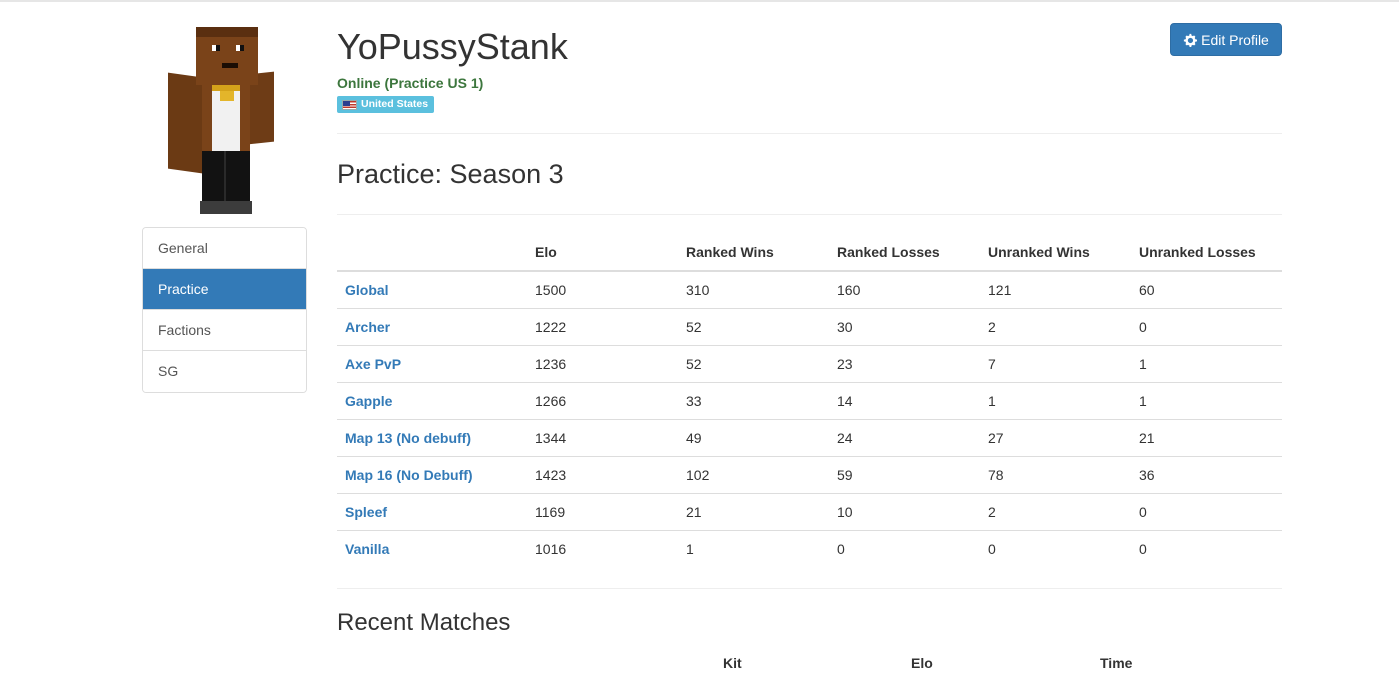 The image size is (1399, 673). What do you see at coordinates (602, 474) in the screenshot?
I see `elo-cell: 1423` at bounding box center [602, 474].